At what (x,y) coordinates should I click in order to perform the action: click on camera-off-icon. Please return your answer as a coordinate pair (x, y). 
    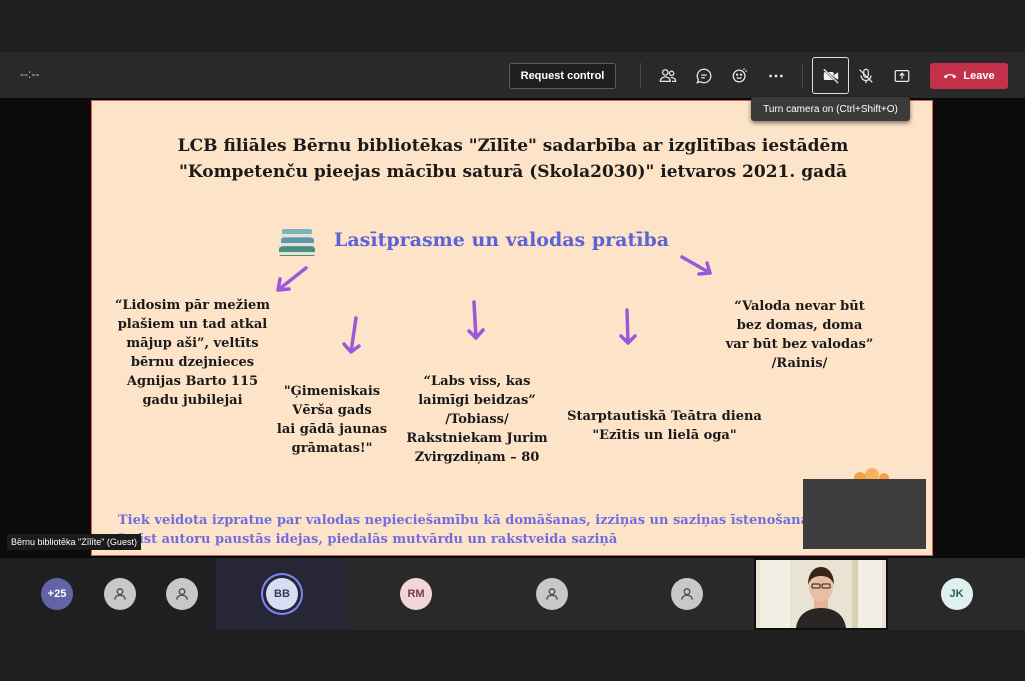
    Looking at the image, I should click on (830, 75).